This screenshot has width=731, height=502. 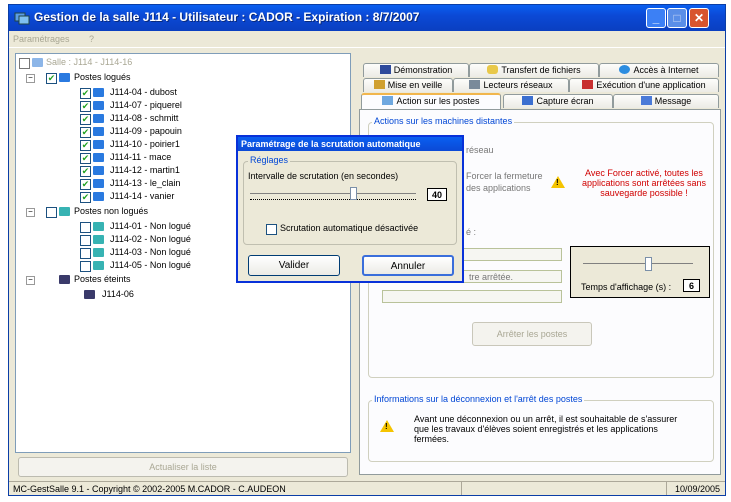 I want to click on tab-screen-capture: Capture écran, so click(x=558, y=101).